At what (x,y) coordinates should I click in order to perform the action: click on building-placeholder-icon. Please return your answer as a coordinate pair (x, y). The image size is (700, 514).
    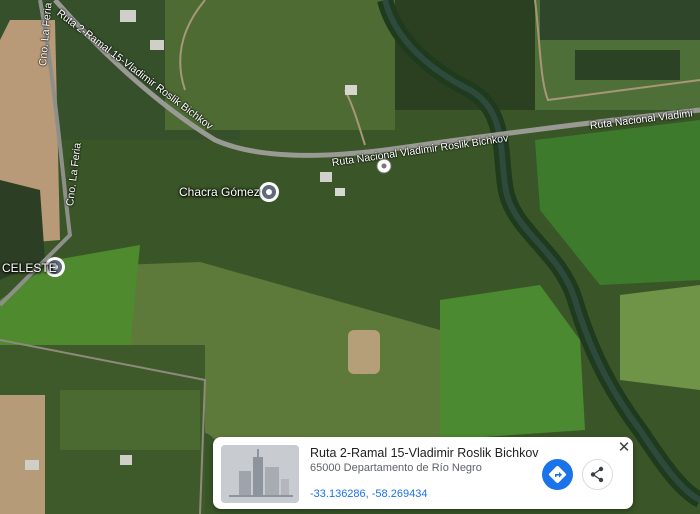
    Looking at the image, I should click on (260, 474).